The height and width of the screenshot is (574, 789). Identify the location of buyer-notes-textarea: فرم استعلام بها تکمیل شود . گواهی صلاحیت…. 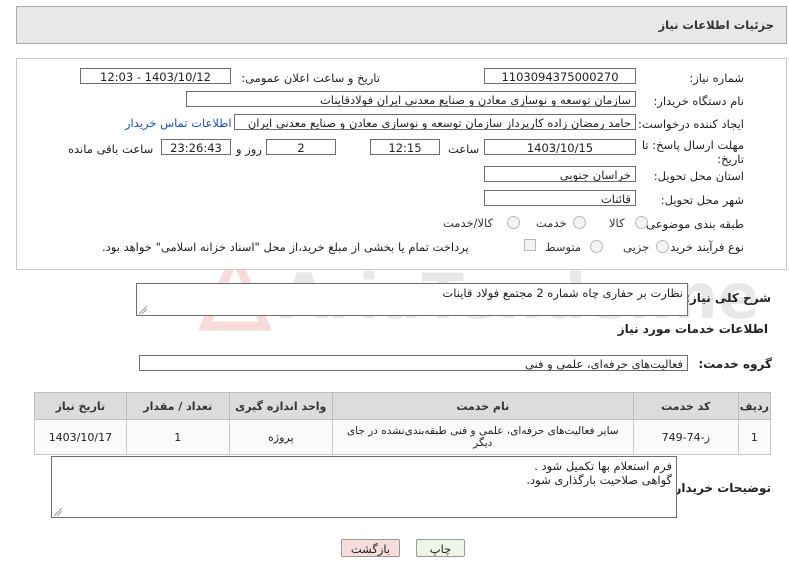
(364, 487).